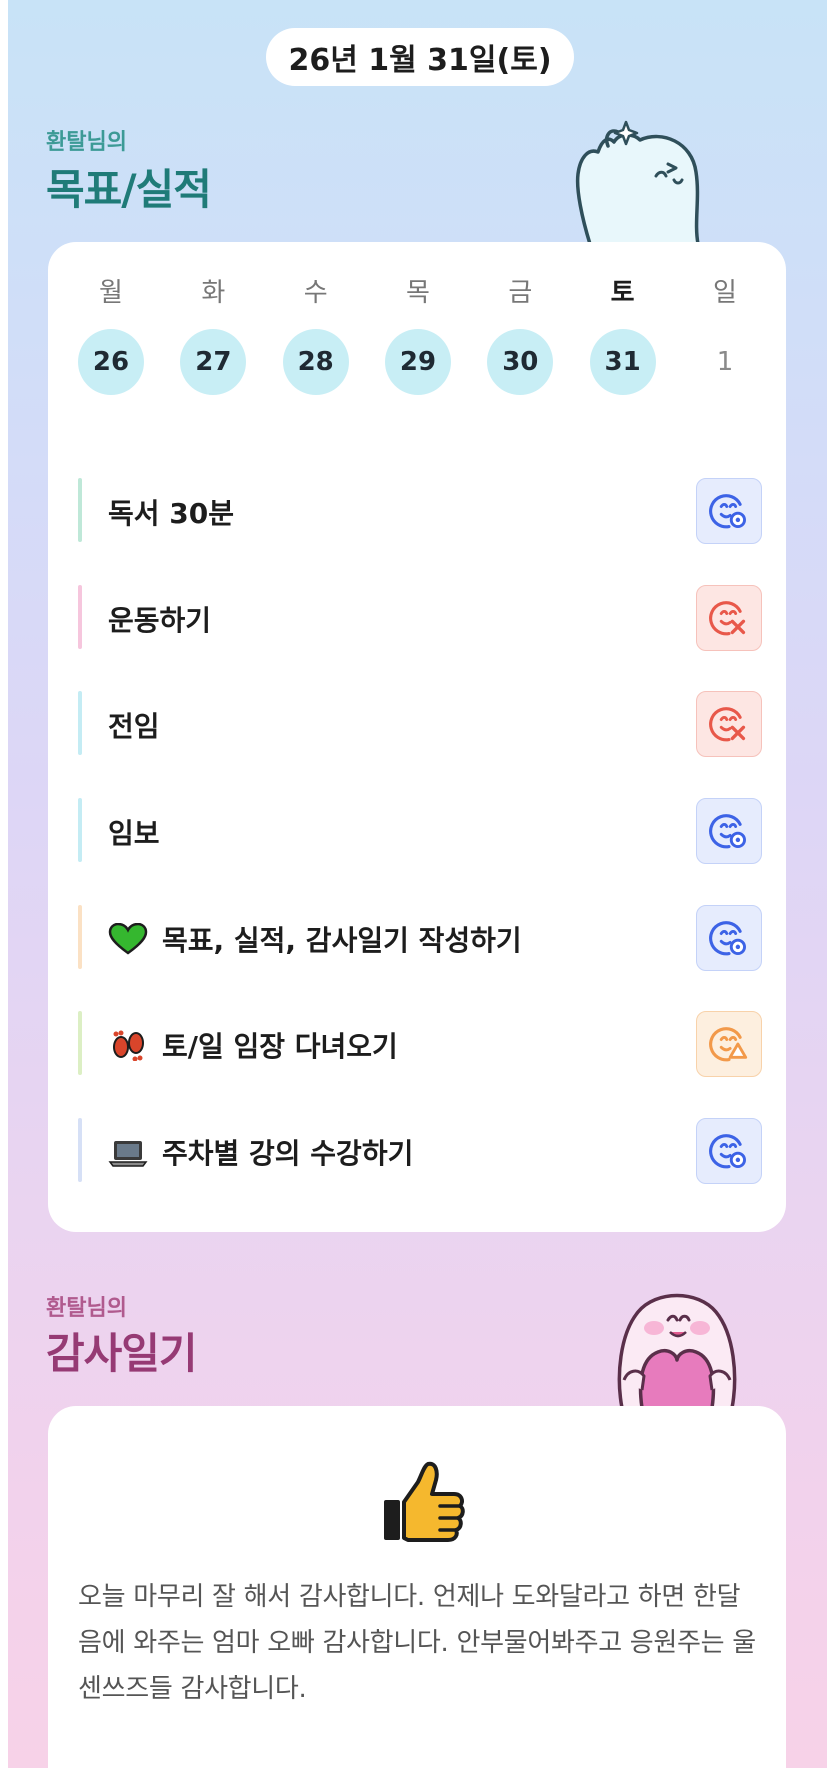 This screenshot has height=1768, width=827. I want to click on task-label: 임보, so click(134, 832).